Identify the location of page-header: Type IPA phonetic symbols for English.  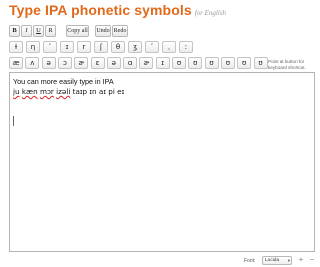
(162, 11).